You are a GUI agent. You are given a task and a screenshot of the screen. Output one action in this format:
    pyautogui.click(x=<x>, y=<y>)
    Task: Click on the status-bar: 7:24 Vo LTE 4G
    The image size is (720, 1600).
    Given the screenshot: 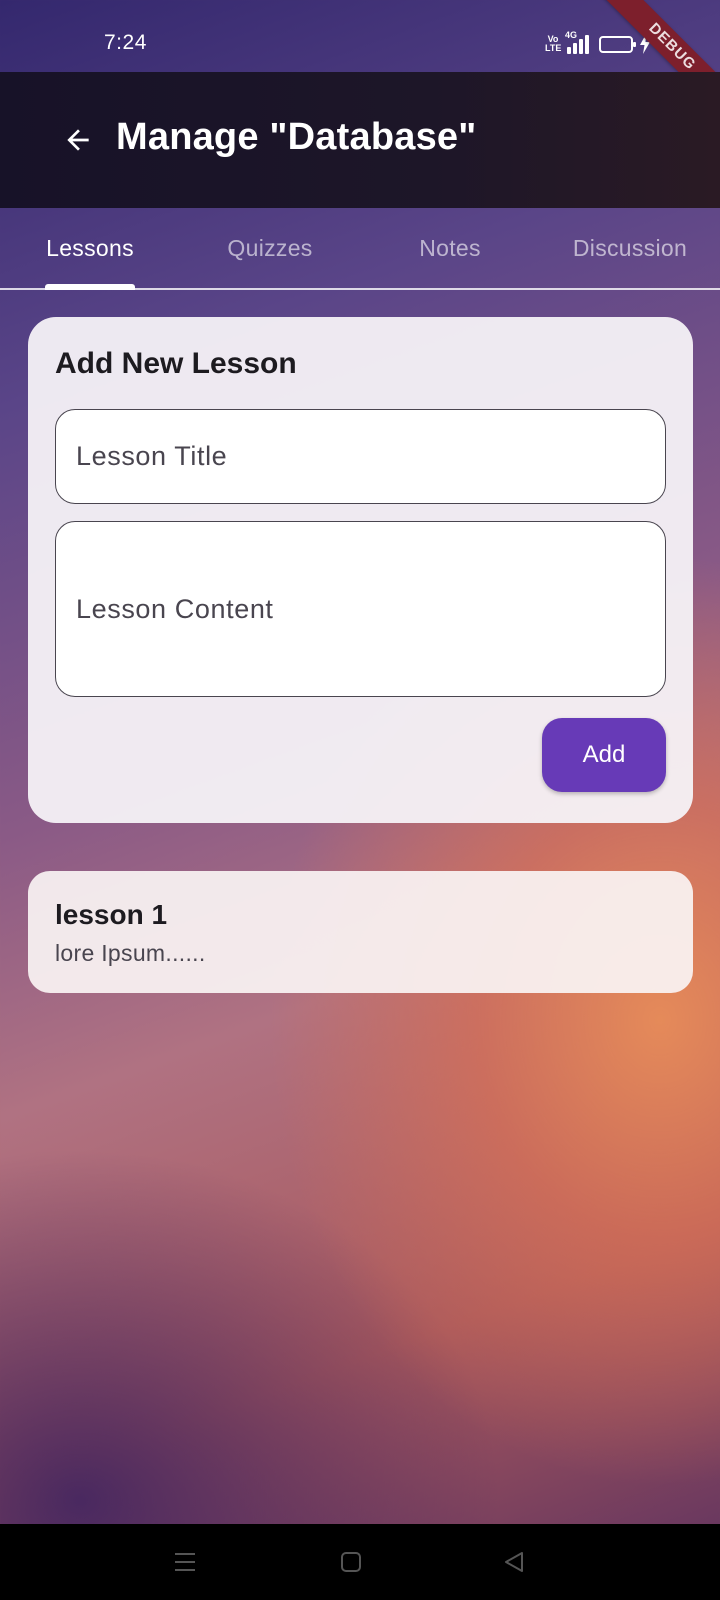 What is the action you would take?
    pyautogui.click(x=360, y=36)
    